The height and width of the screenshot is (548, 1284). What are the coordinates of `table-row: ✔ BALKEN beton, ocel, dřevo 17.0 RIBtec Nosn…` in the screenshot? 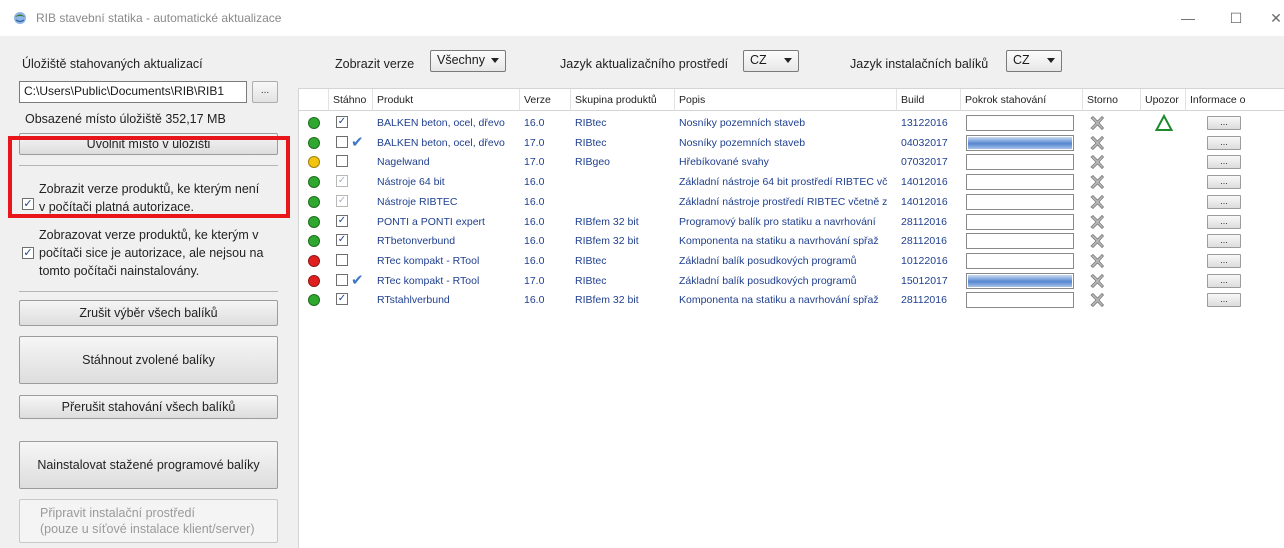 It's located at (791, 143).